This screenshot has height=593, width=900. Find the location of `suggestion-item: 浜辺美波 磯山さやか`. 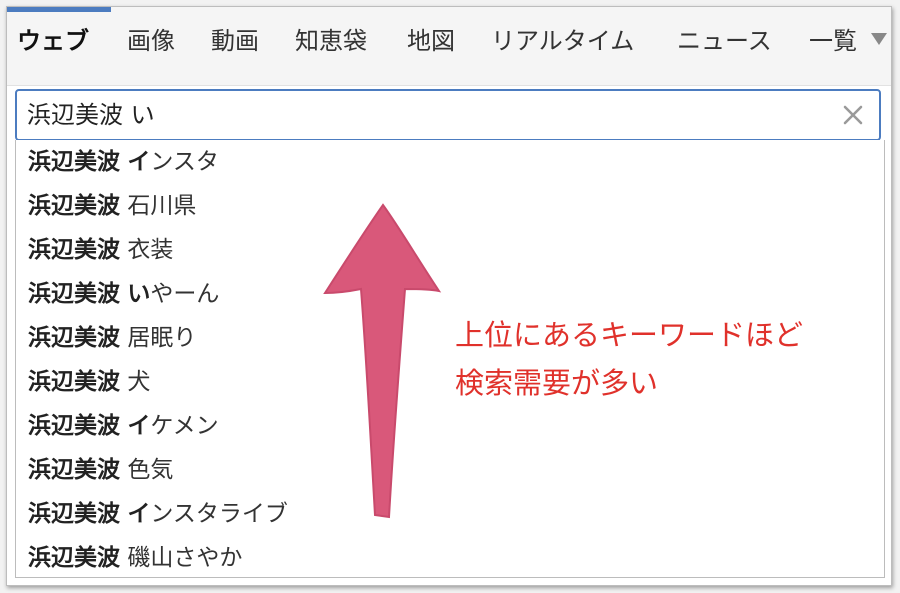

suggestion-item: 浜辺美波 磯山さやか is located at coordinates (135, 558).